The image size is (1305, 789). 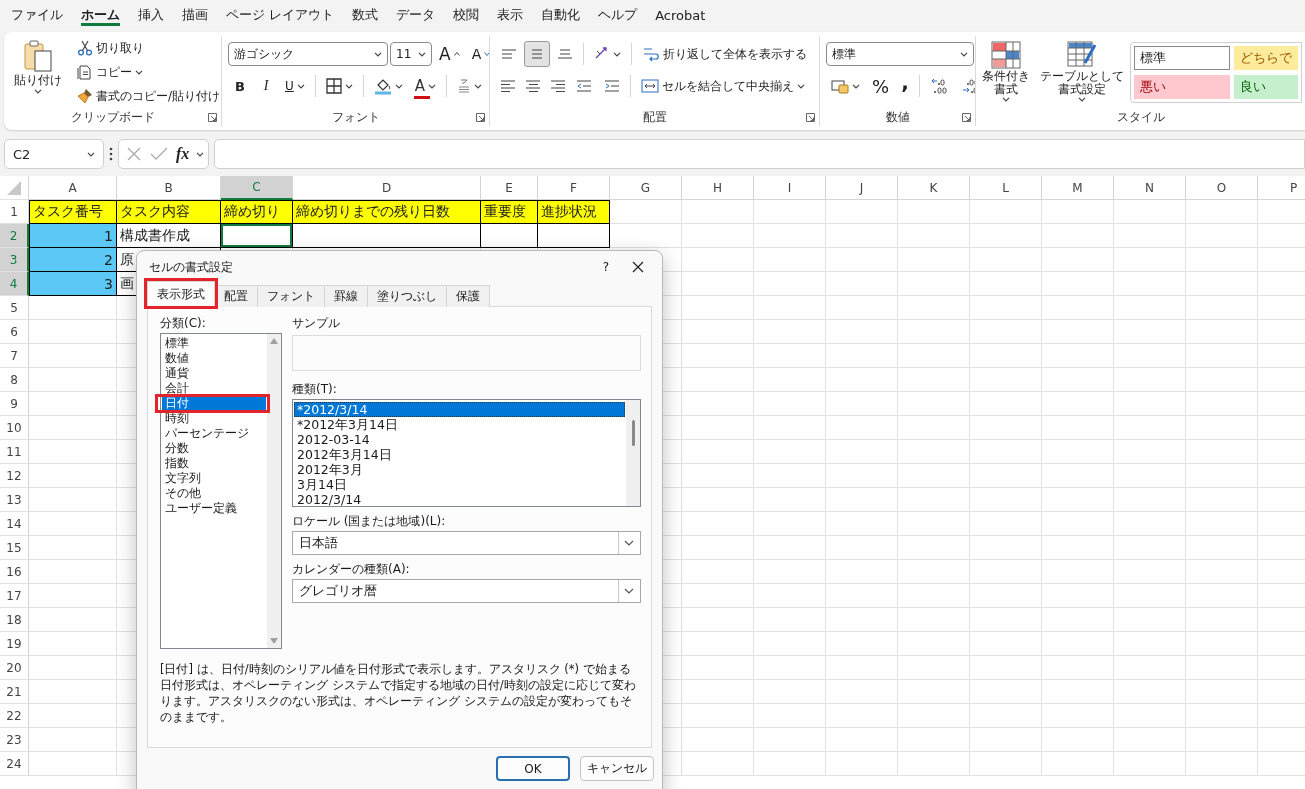 What do you see at coordinates (346, 296) in the screenshot?
I see `dialog-tab: 罫線` at bounding box center [346, 296].